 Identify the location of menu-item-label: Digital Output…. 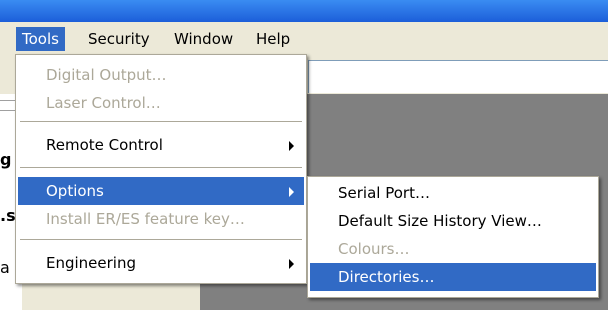
(106, 75).